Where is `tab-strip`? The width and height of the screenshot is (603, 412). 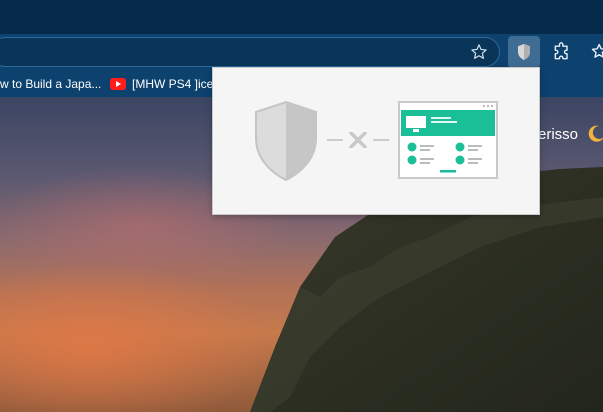
tab-strip is located at coordinates (301, 17).